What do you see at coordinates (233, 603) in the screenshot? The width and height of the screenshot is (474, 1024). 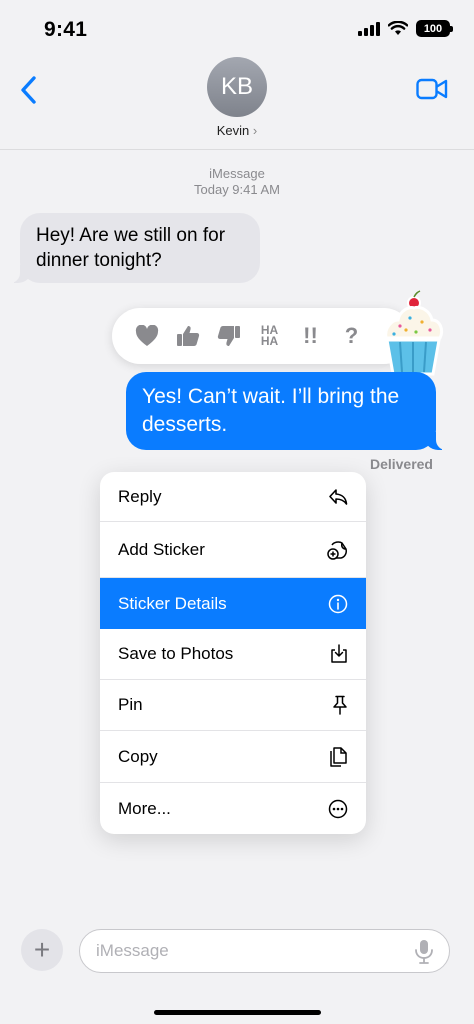 I see `menu-item-sticker-details: Sticker Details` at bounding box center [233, 603].